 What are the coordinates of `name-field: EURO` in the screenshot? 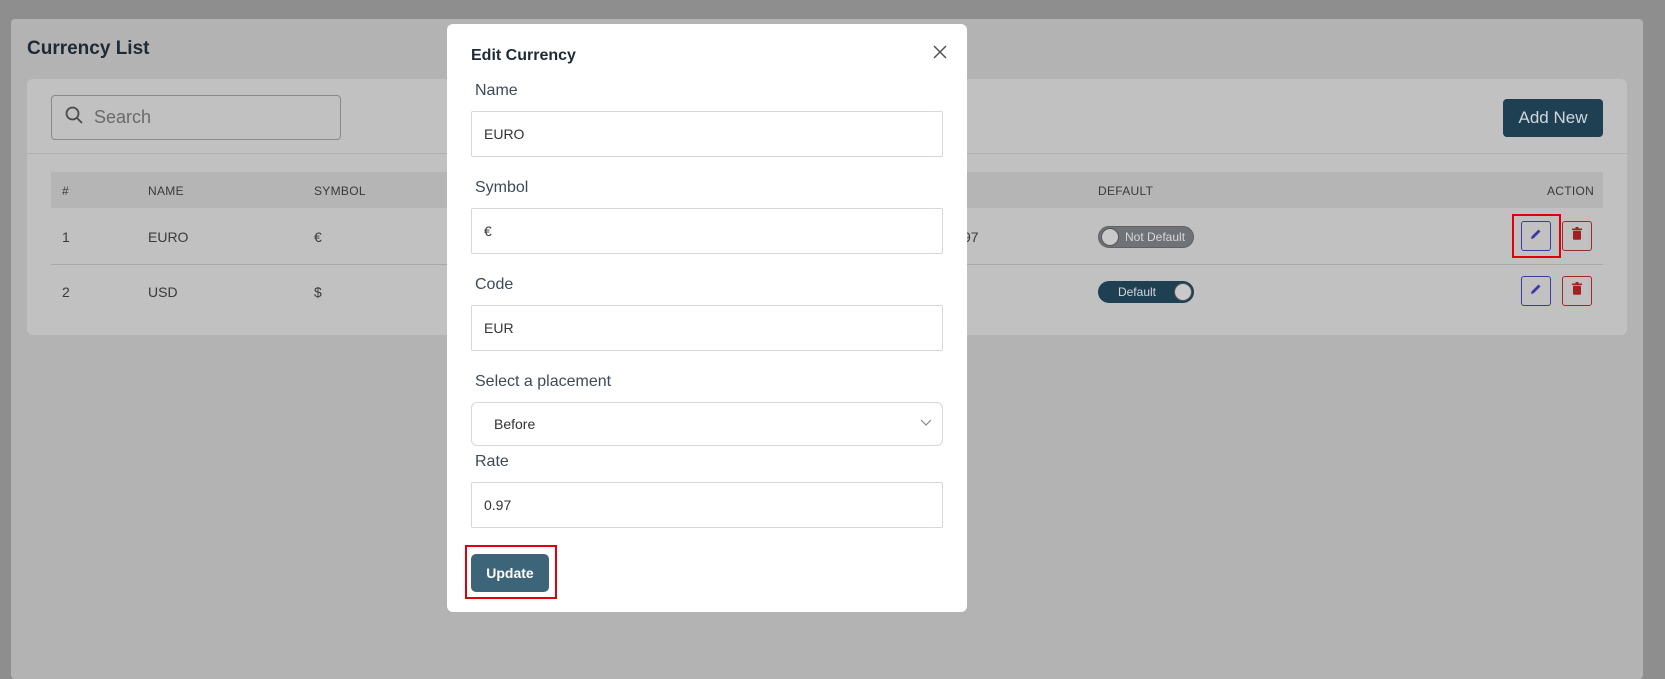 It's located at (707, 134).